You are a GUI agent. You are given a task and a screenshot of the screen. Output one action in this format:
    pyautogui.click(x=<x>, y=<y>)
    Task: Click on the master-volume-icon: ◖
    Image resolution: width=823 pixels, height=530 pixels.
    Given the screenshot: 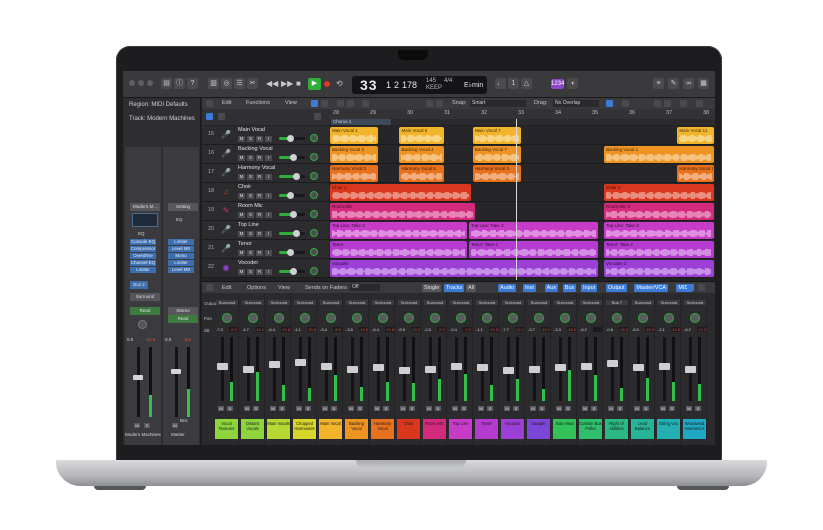 What is the action you would take?
    pyautogui.click(x=572, y=83)
    